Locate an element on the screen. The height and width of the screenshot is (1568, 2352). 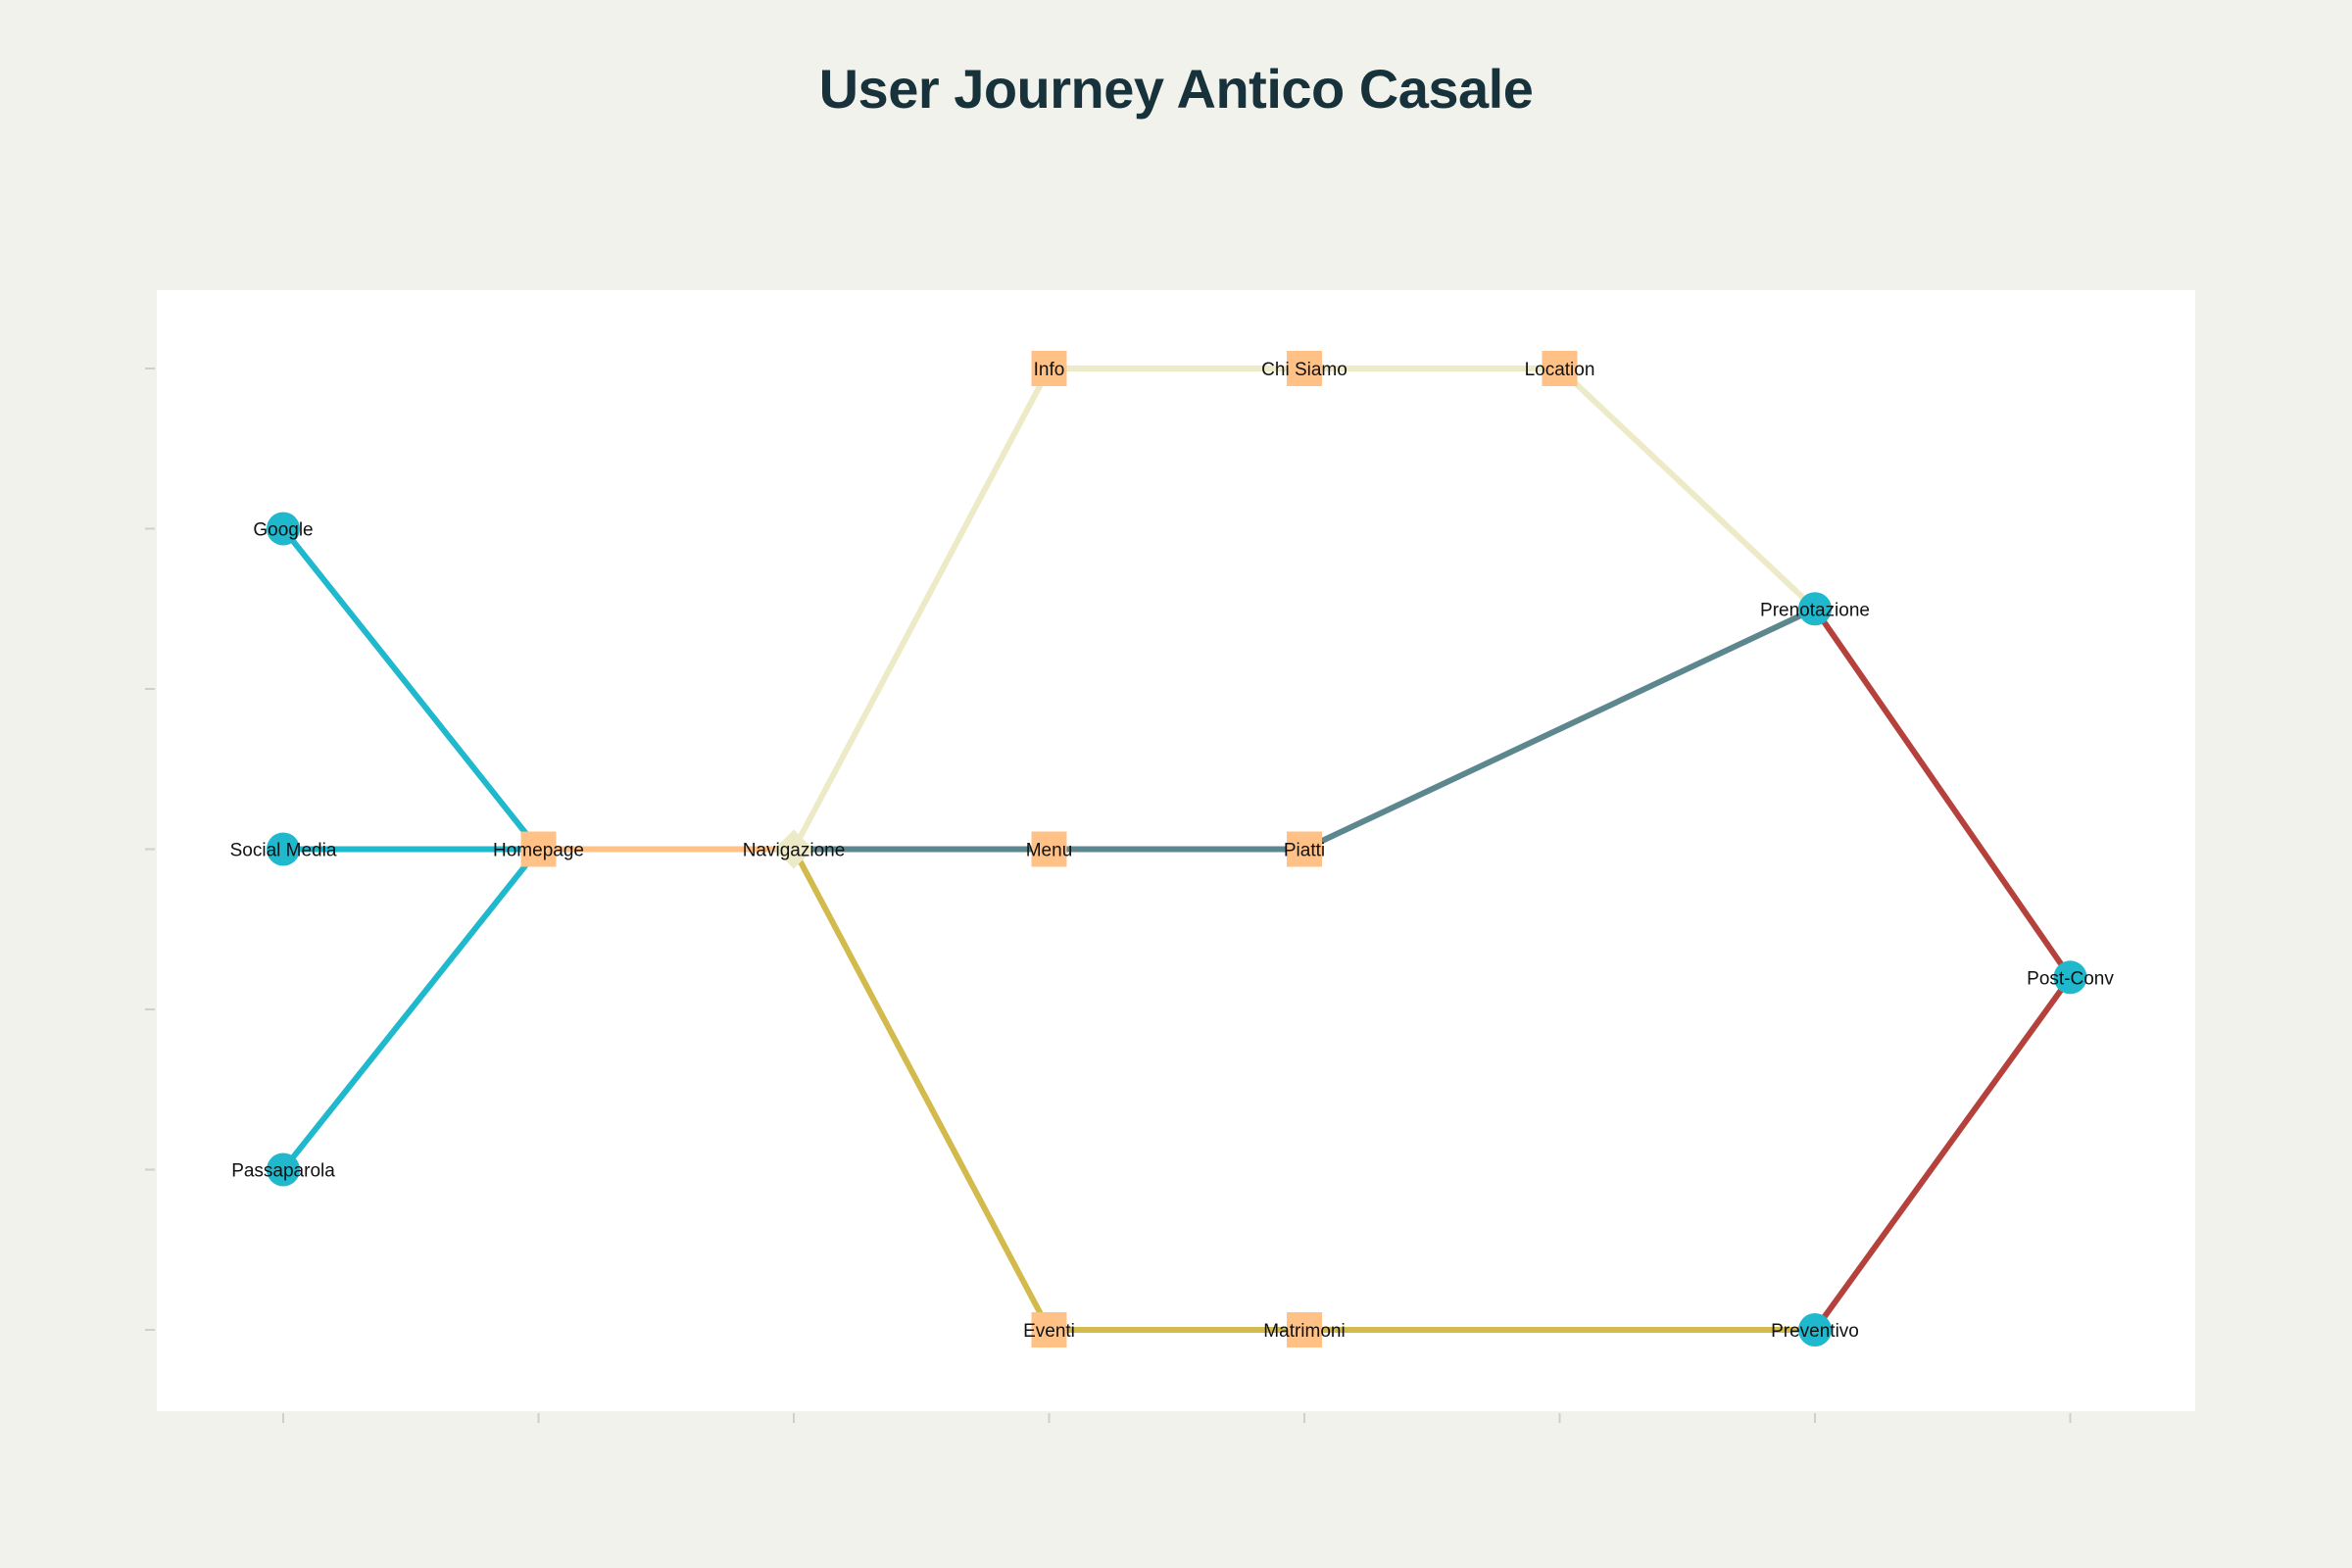
node-label-preventivo: Preventivo is located at coordinates (1815, 1331).